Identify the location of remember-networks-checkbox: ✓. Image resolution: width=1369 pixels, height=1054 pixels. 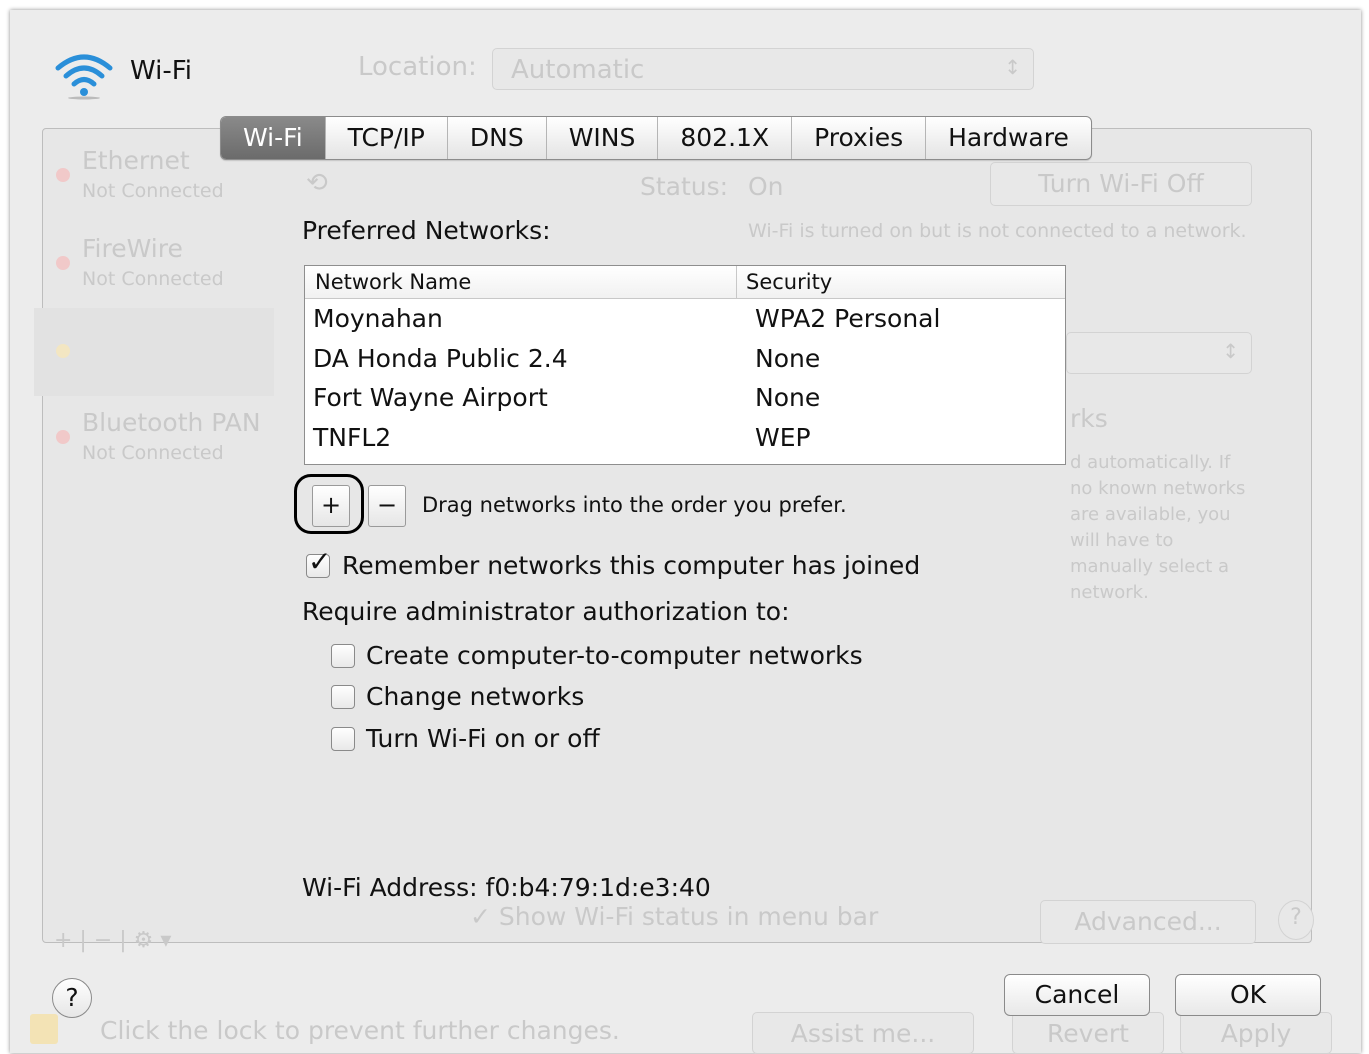
(318, 562).